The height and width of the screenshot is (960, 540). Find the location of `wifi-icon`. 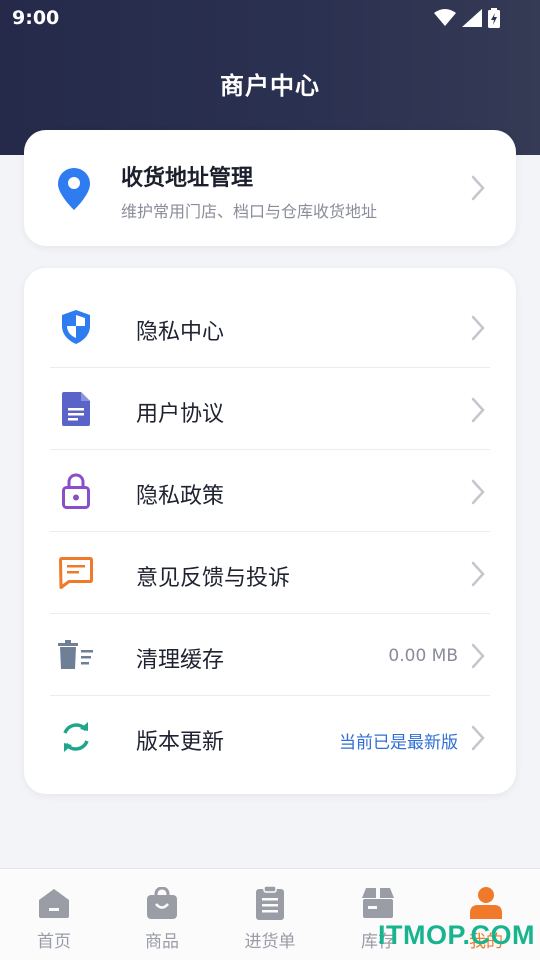

wifi-icon is located at coordinates (445, 17).